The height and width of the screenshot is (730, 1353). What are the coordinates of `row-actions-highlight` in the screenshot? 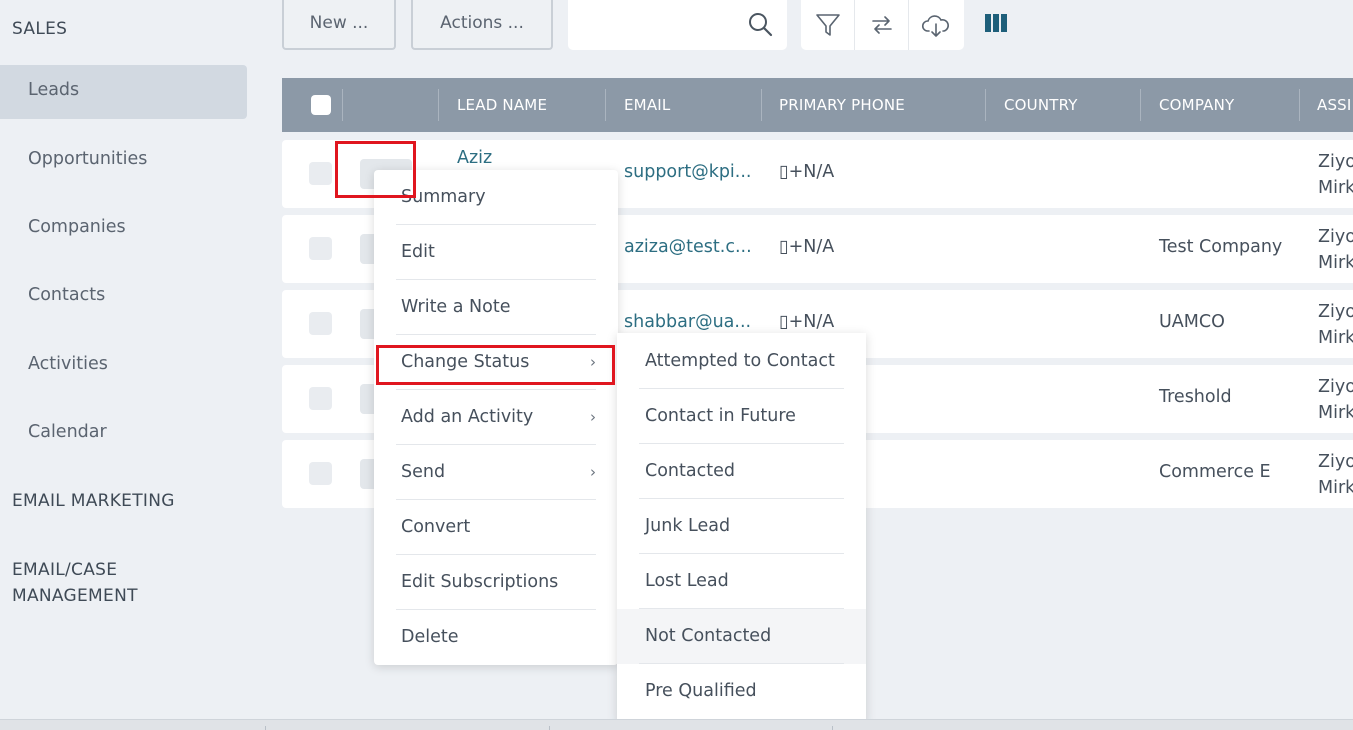 It's located at (375, 169).